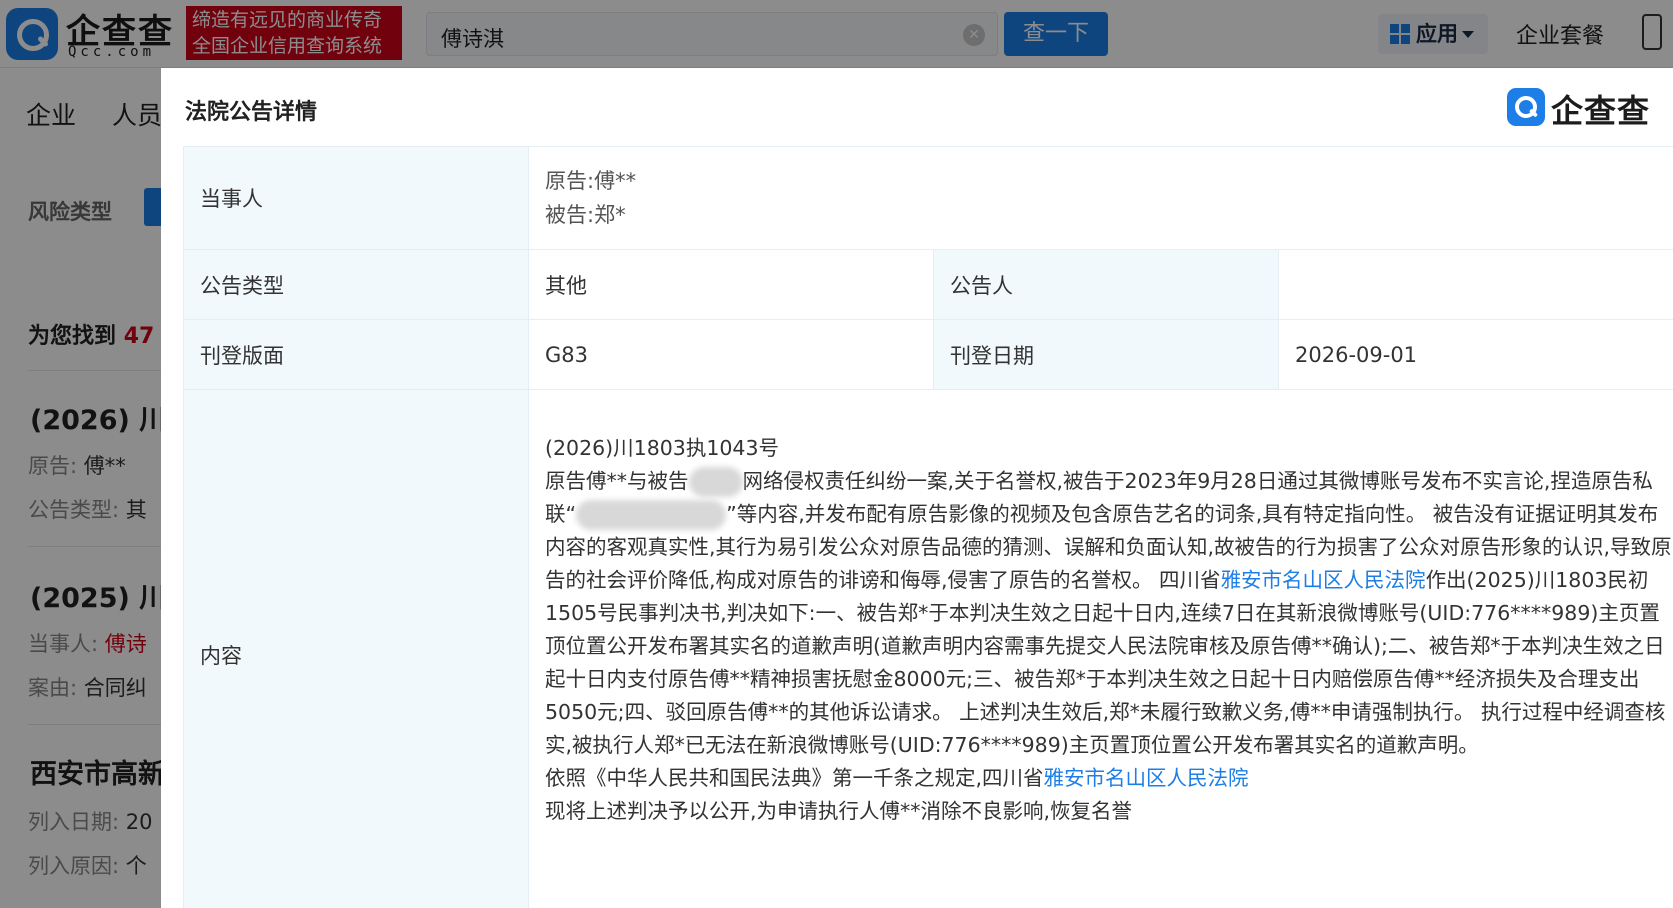 This screenshot has width=1673, height=908. What do you see at coordinates (1106, 354) in the screenshot?
I see `date-label: 刊登日期` at bounding box center [1106, 354].